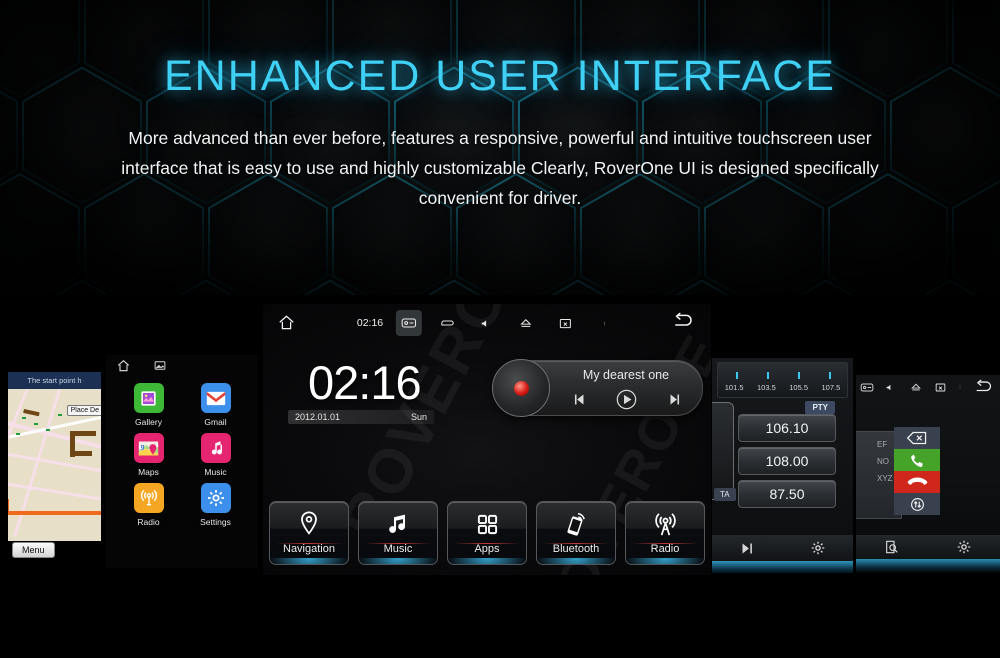 The image size is (1000, 658). I want to click on radio-preset: 108.00, so click(787, 461).